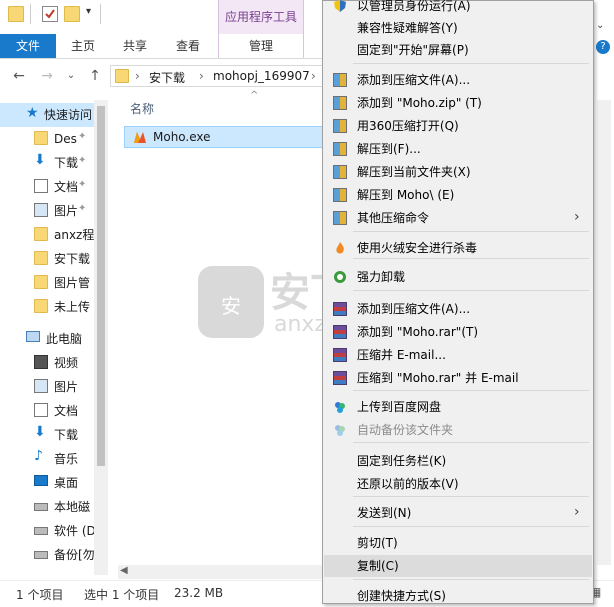 This screenshot has height=607, width=614. I want to click on baidu-icon, so click(340, 407).